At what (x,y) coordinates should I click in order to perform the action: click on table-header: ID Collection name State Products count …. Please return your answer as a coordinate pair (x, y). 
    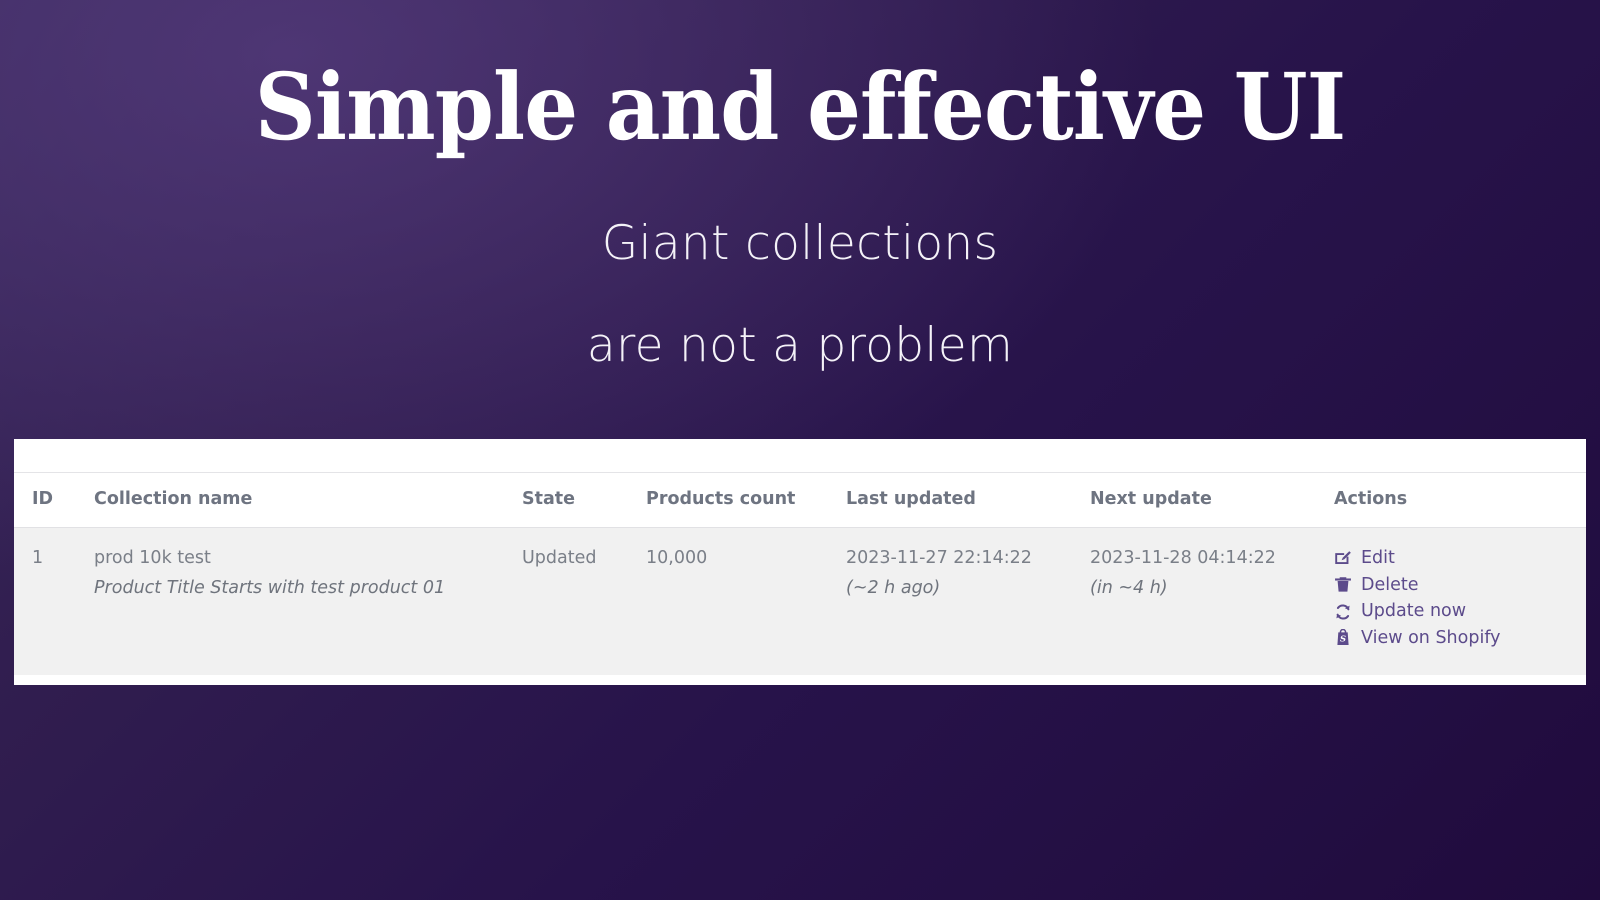
    Looking at the image, I should click on (800, 500).